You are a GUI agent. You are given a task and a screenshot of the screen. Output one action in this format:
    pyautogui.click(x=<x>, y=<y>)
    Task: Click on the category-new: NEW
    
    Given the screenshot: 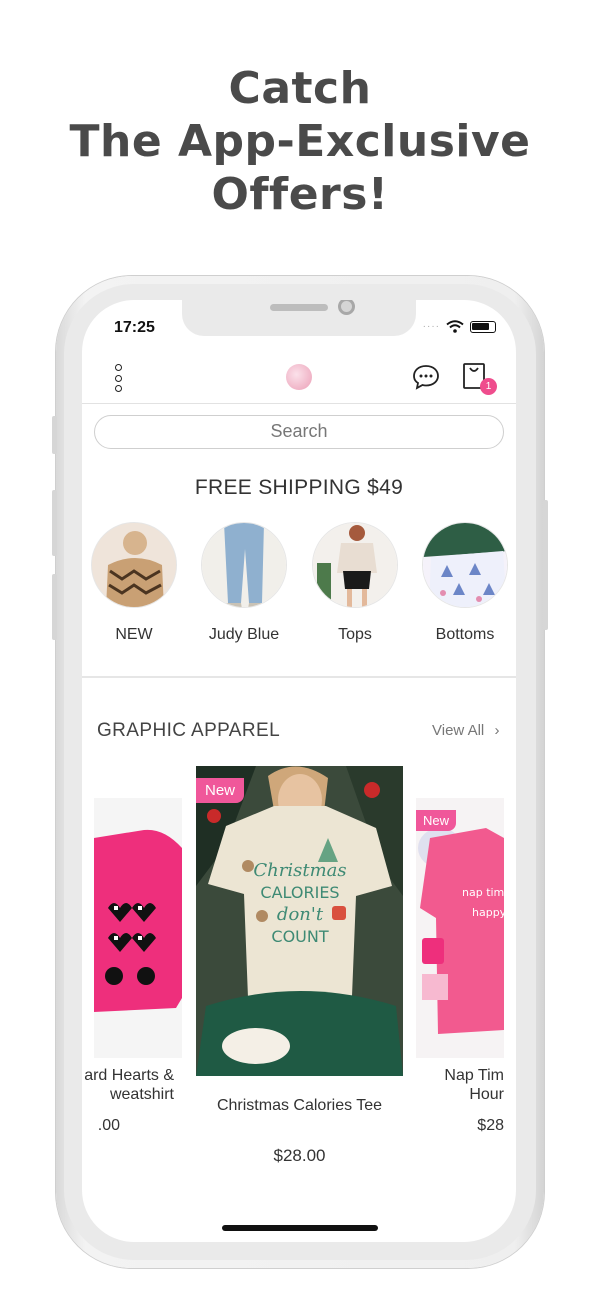 What is the action you would take?
    pyautogui.click(x=134, y=583)
    